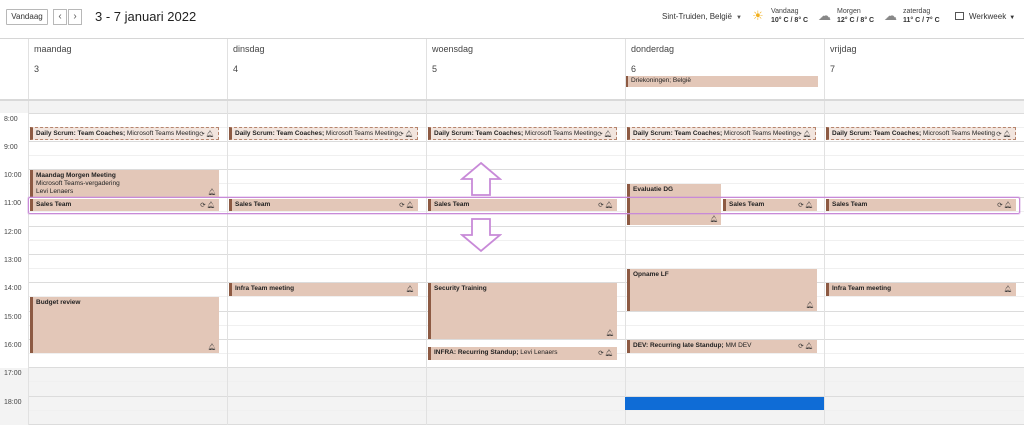 This screenshot has width=1024, height=425. I want to click on hour-label: 11:00, so click(12, 203).